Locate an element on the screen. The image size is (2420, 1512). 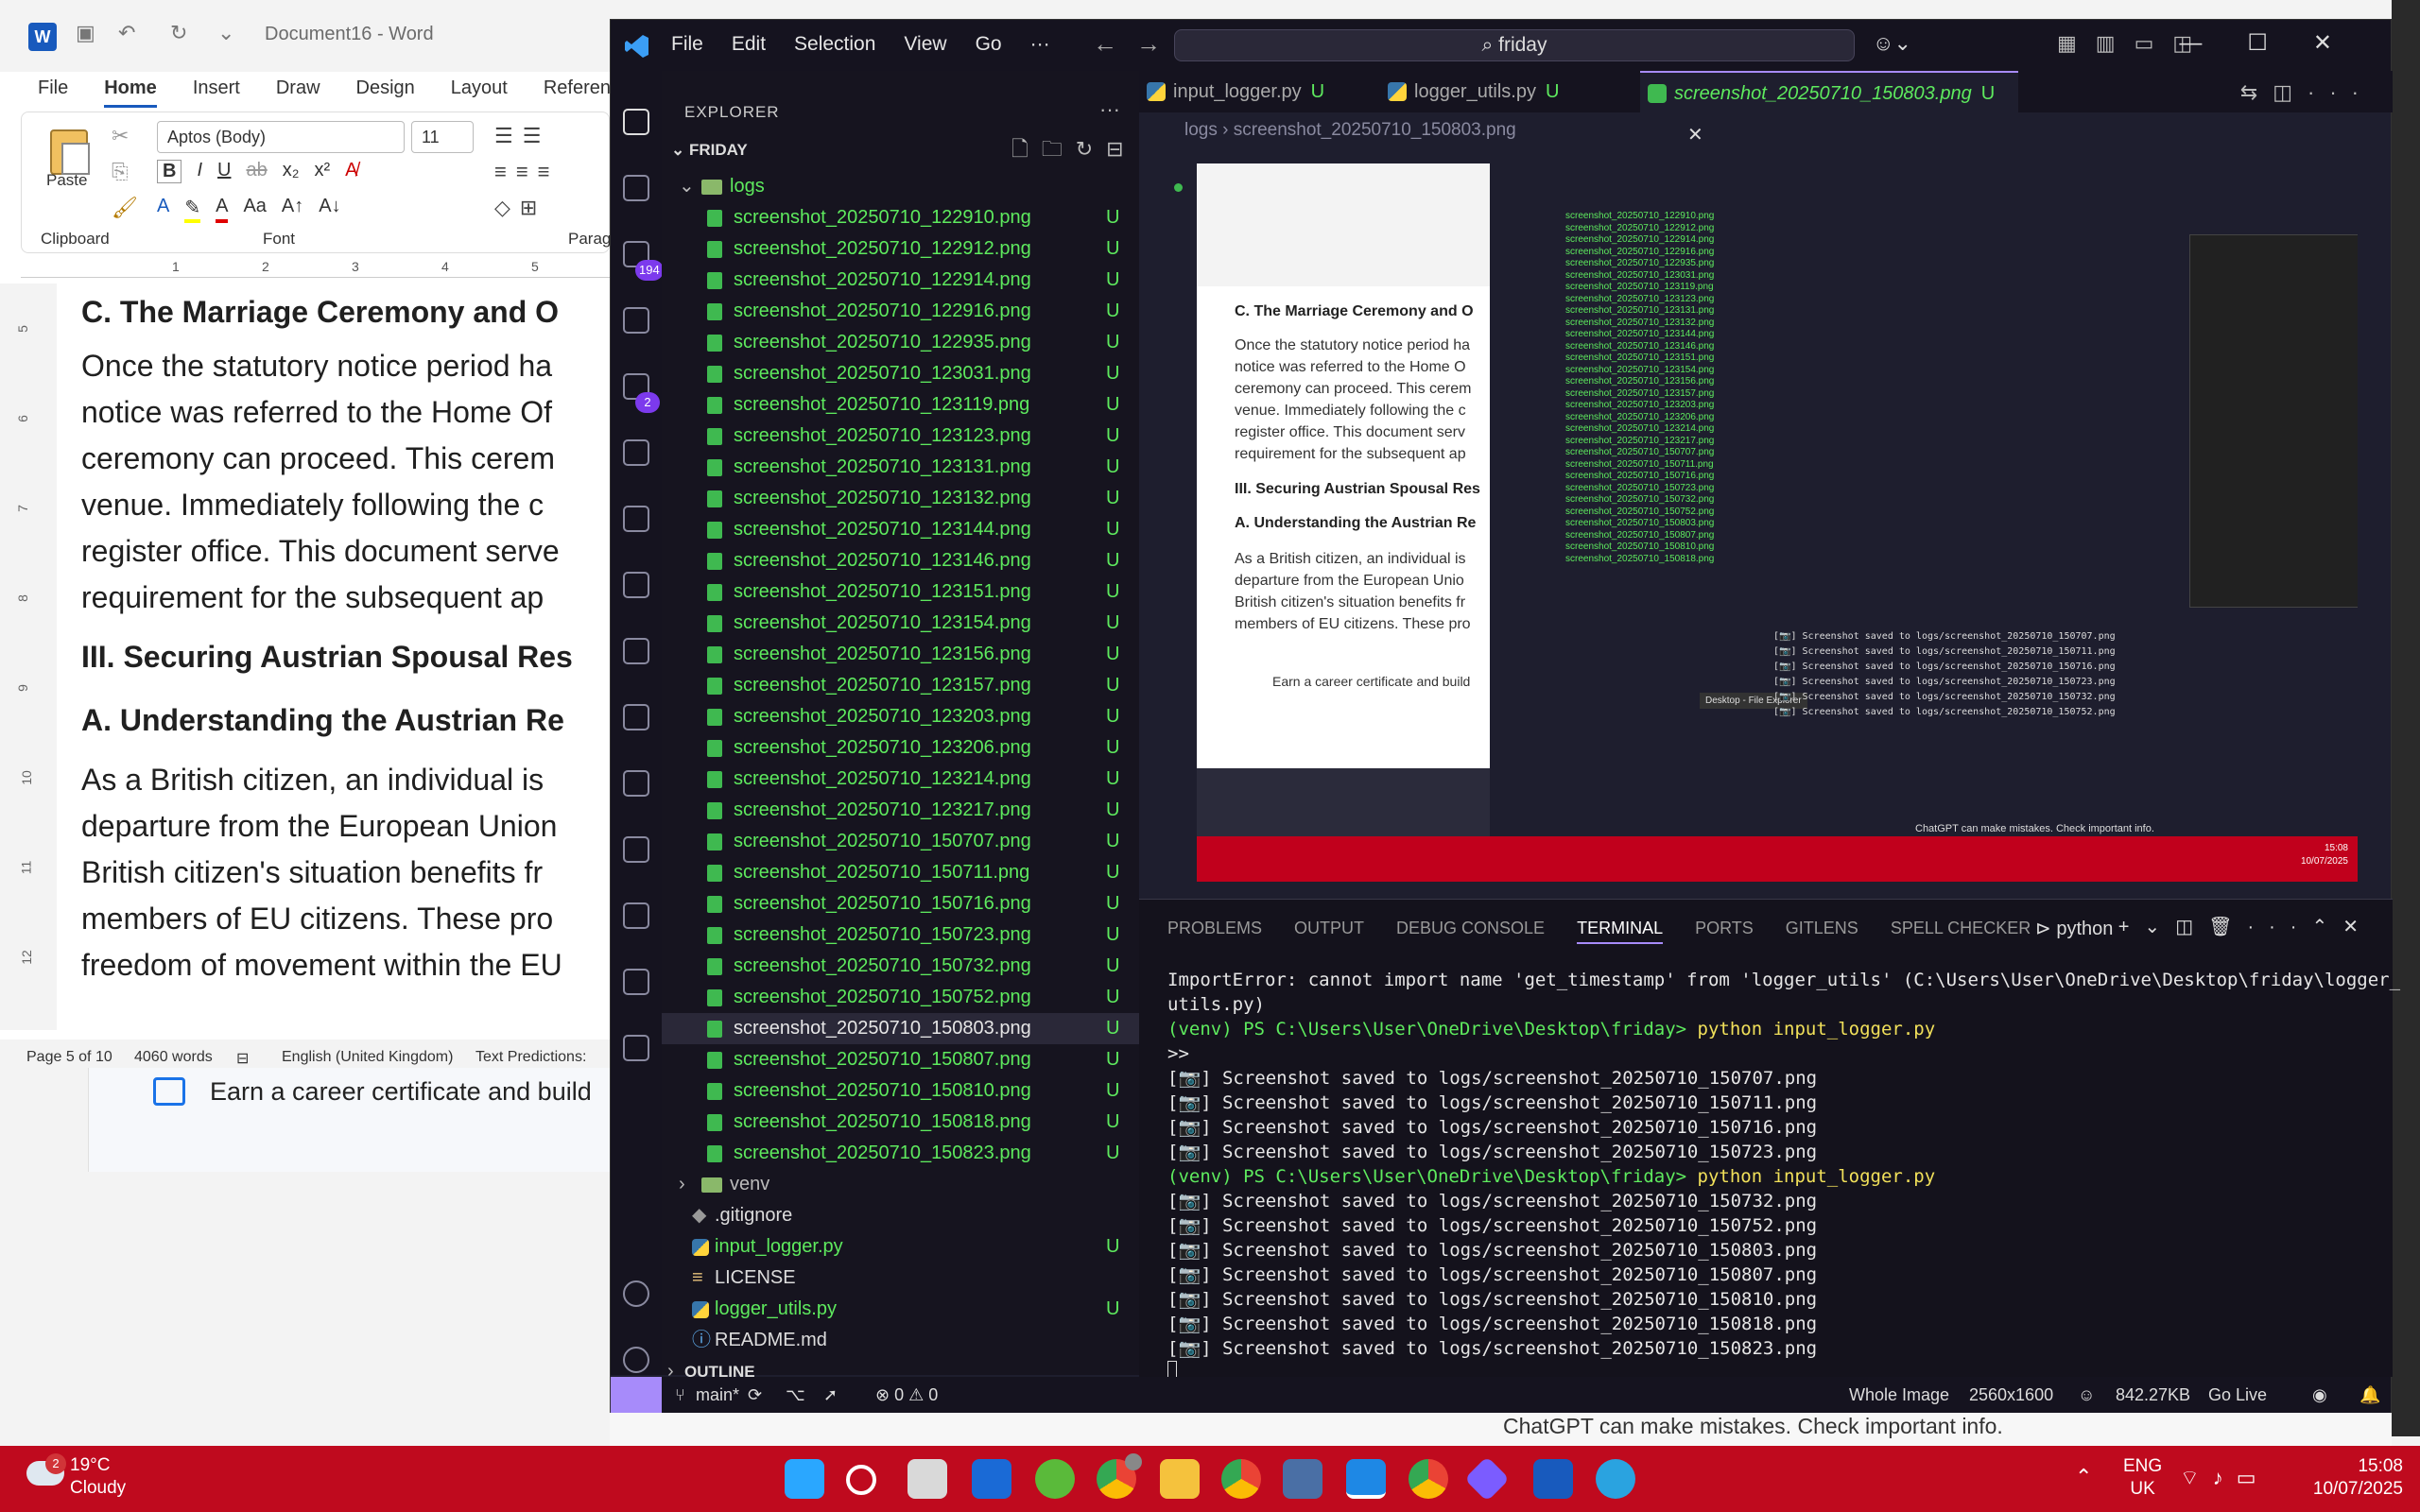
remote-explorer-icon is located at coordinates (636, 452).